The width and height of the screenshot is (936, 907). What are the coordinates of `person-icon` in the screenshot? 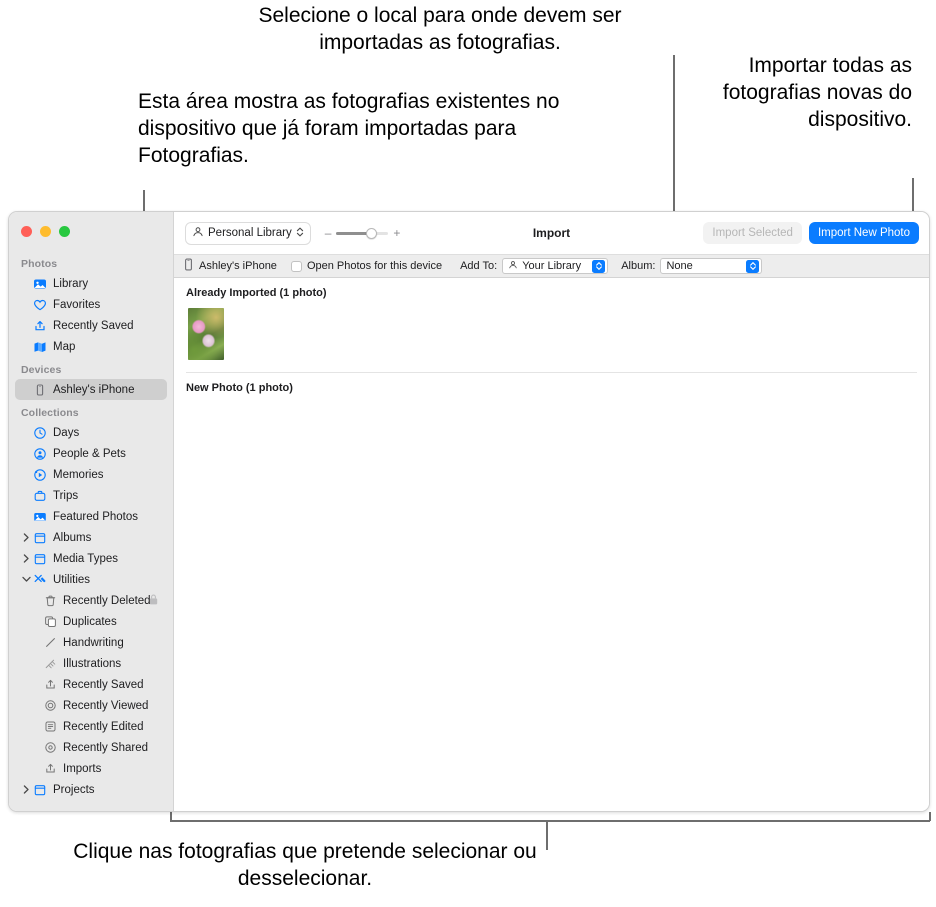 It's located at (198, 233).